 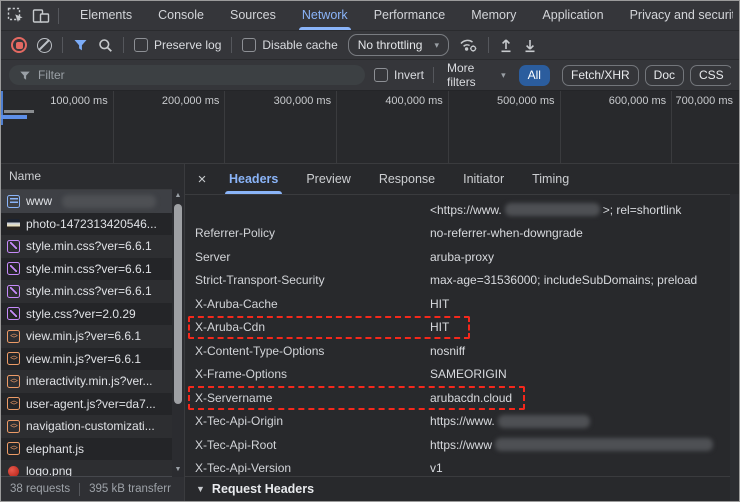 I want to click on header-row-x-aruba-cdn: X-Aruba-Cdn HIT, so click(x=462, y=327).